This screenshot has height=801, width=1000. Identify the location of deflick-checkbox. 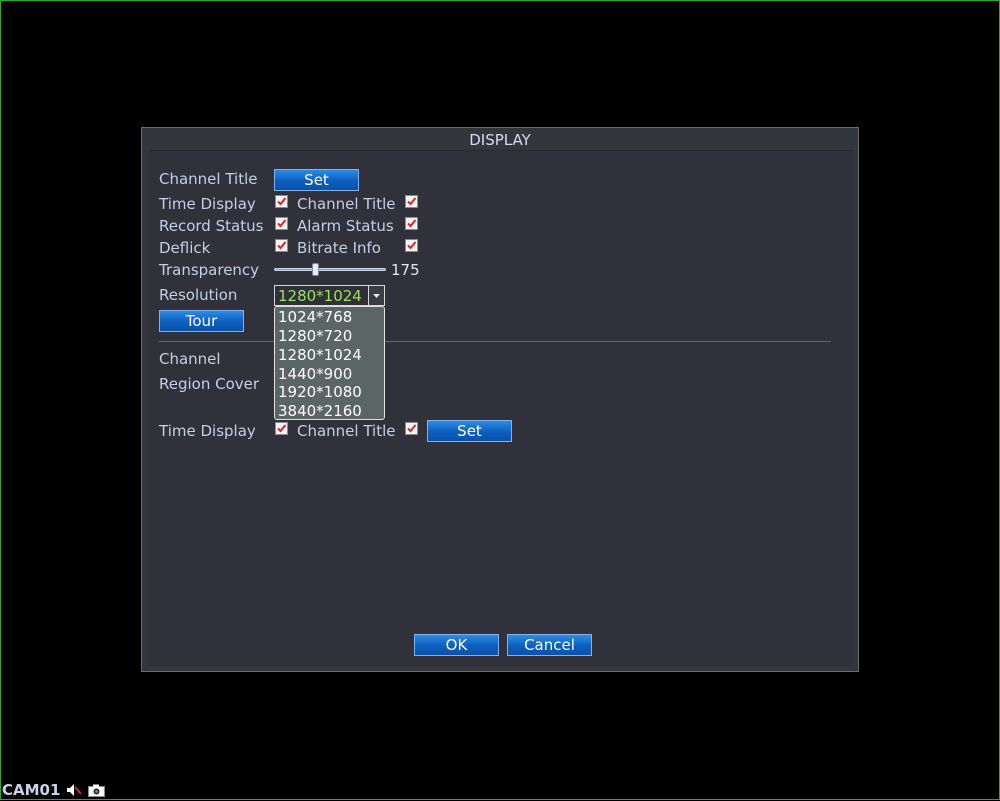
(281, 245).